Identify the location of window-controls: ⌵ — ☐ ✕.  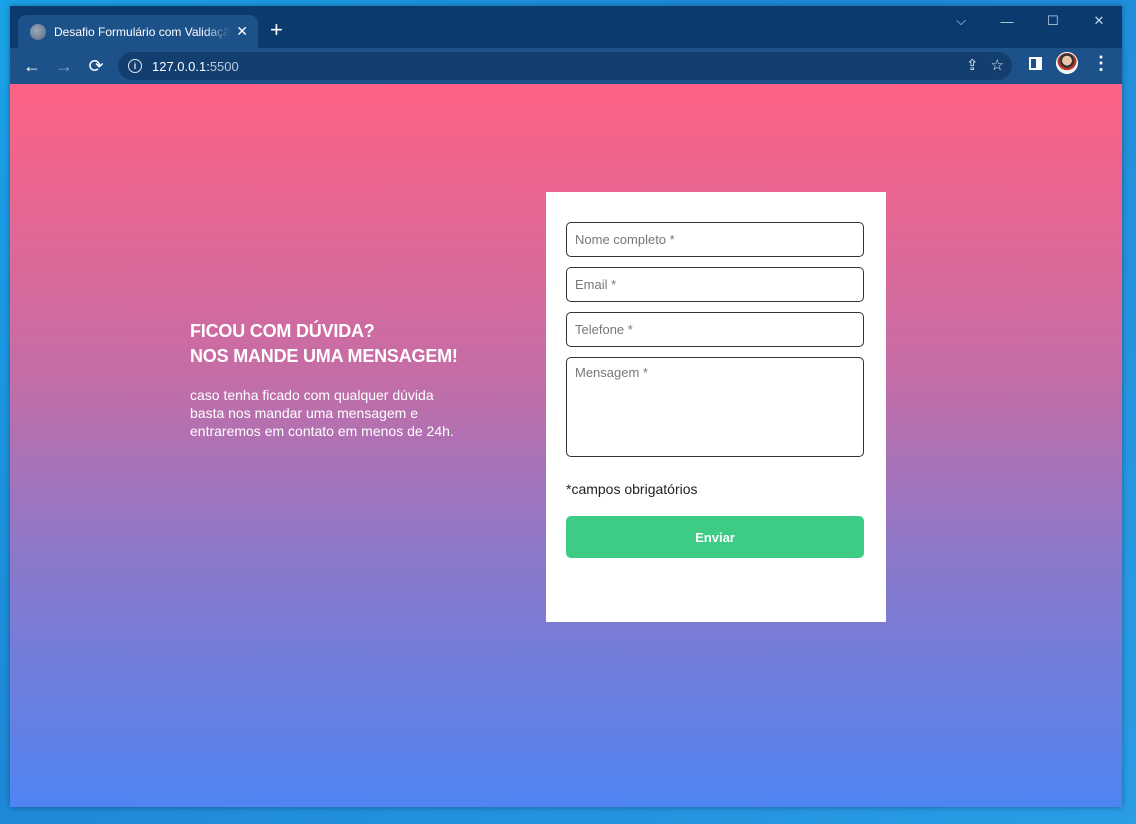
(1030, 21).